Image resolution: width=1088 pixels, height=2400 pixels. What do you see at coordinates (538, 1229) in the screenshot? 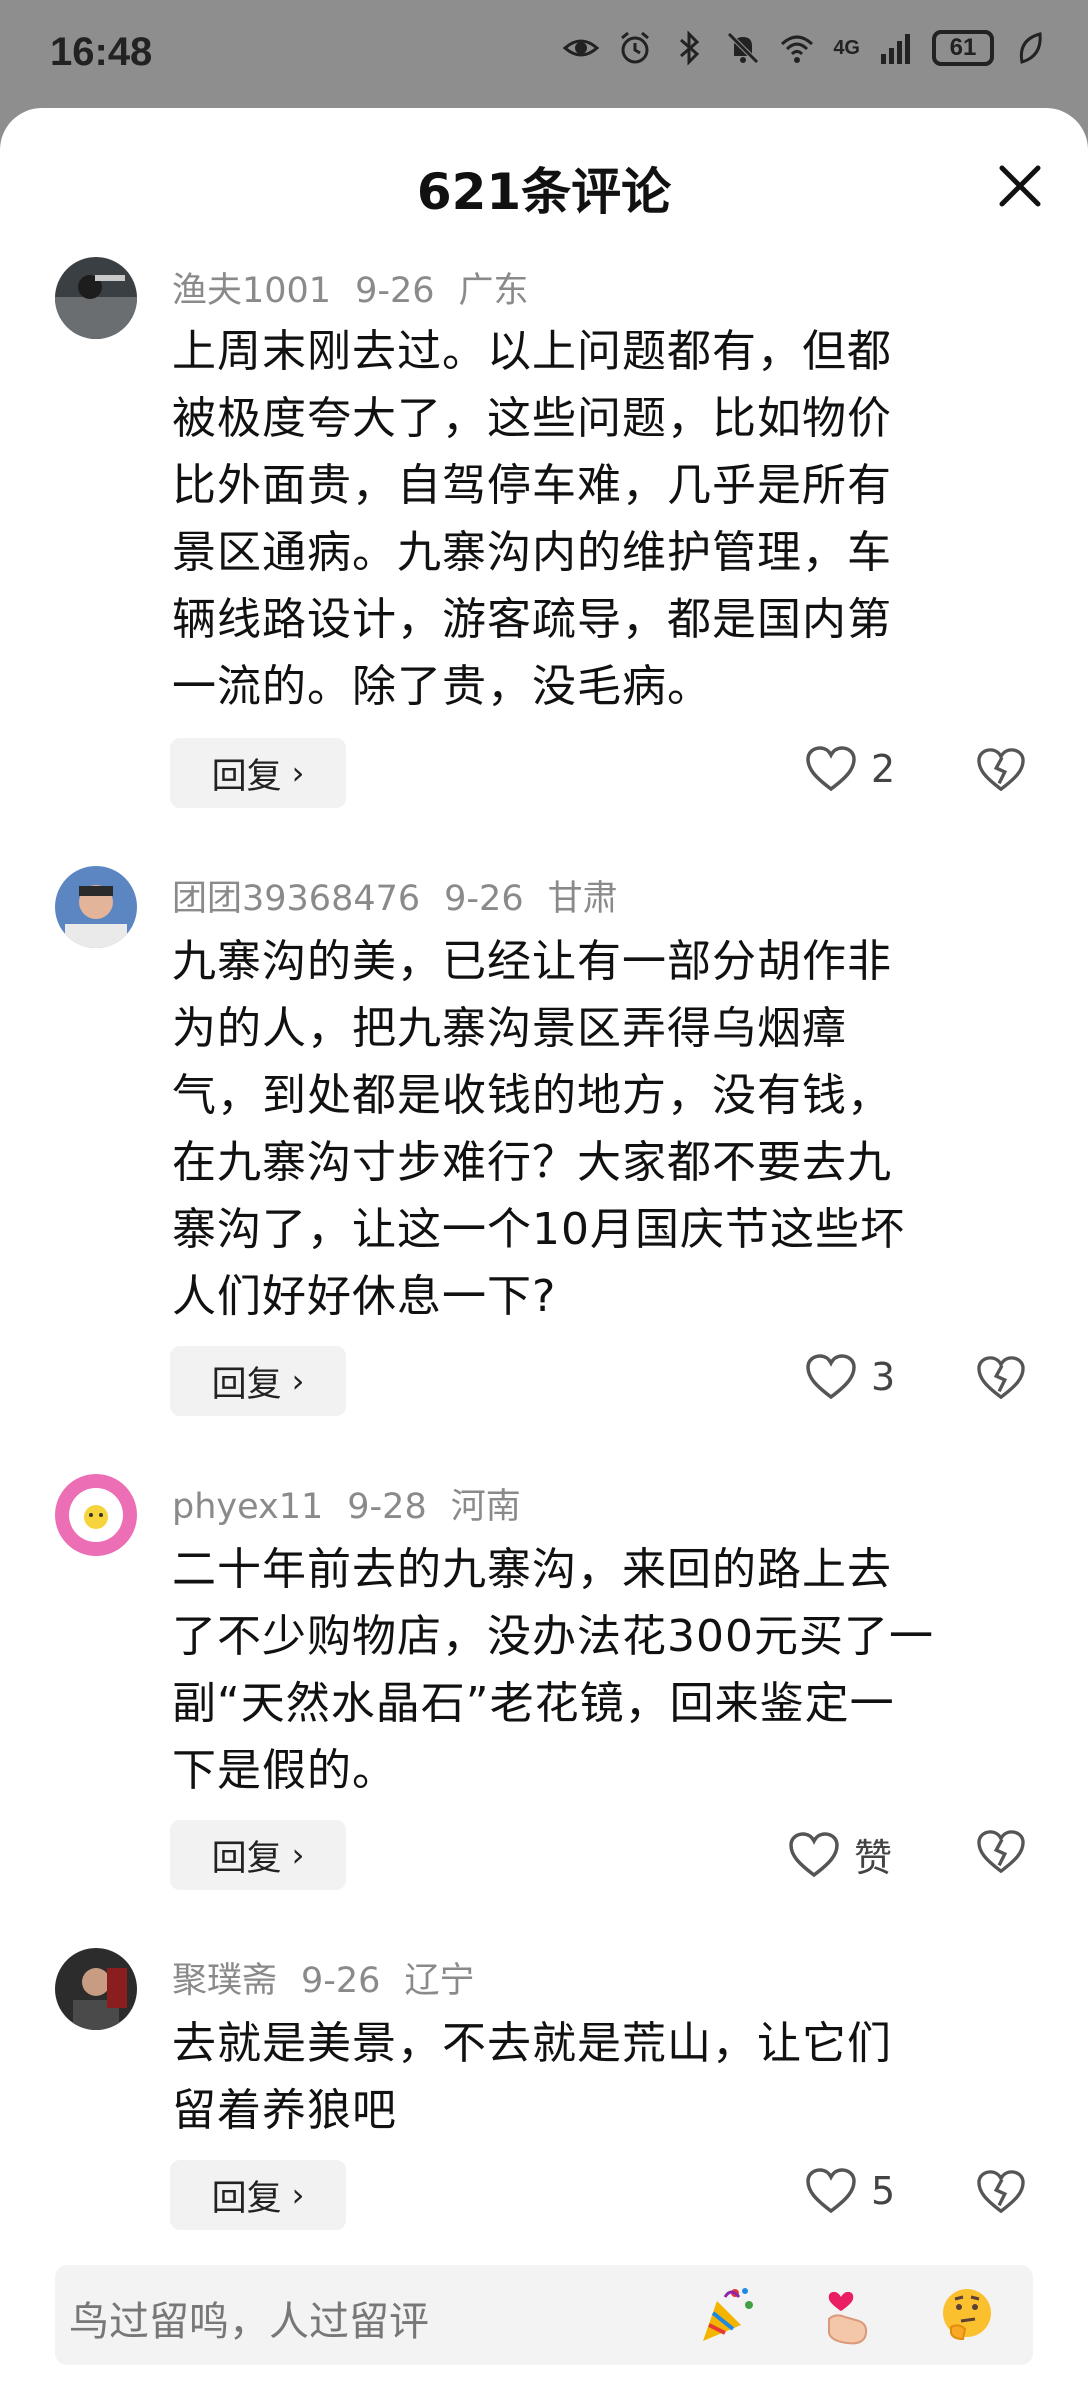
I see `comment-line: 寨沟了，让这一个10月国庆节这些坏` at bounding box center [538, 1229].